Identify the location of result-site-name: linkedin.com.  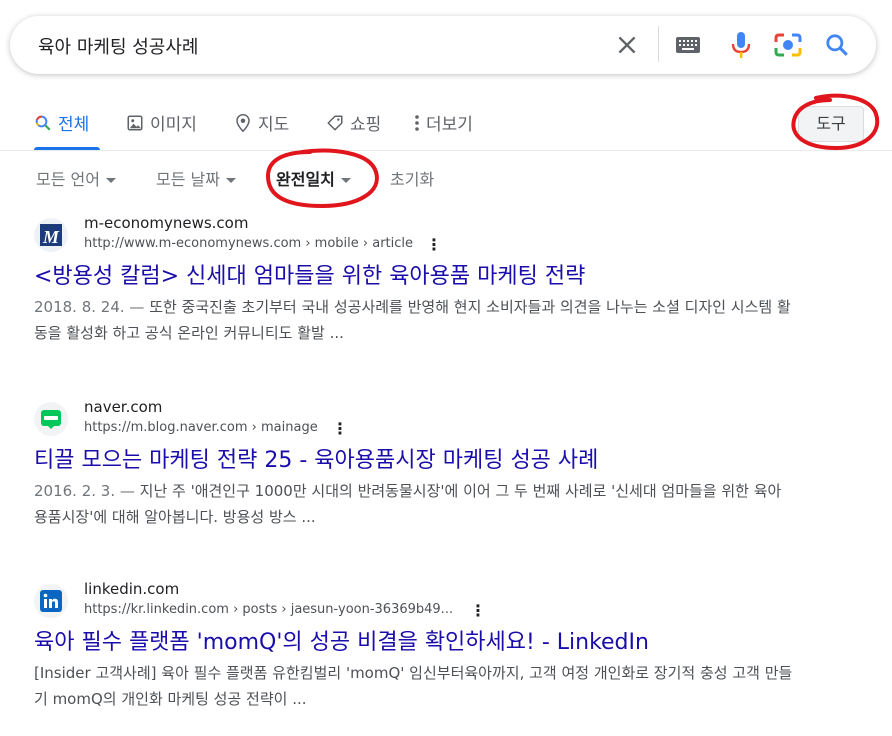
(132, 589).